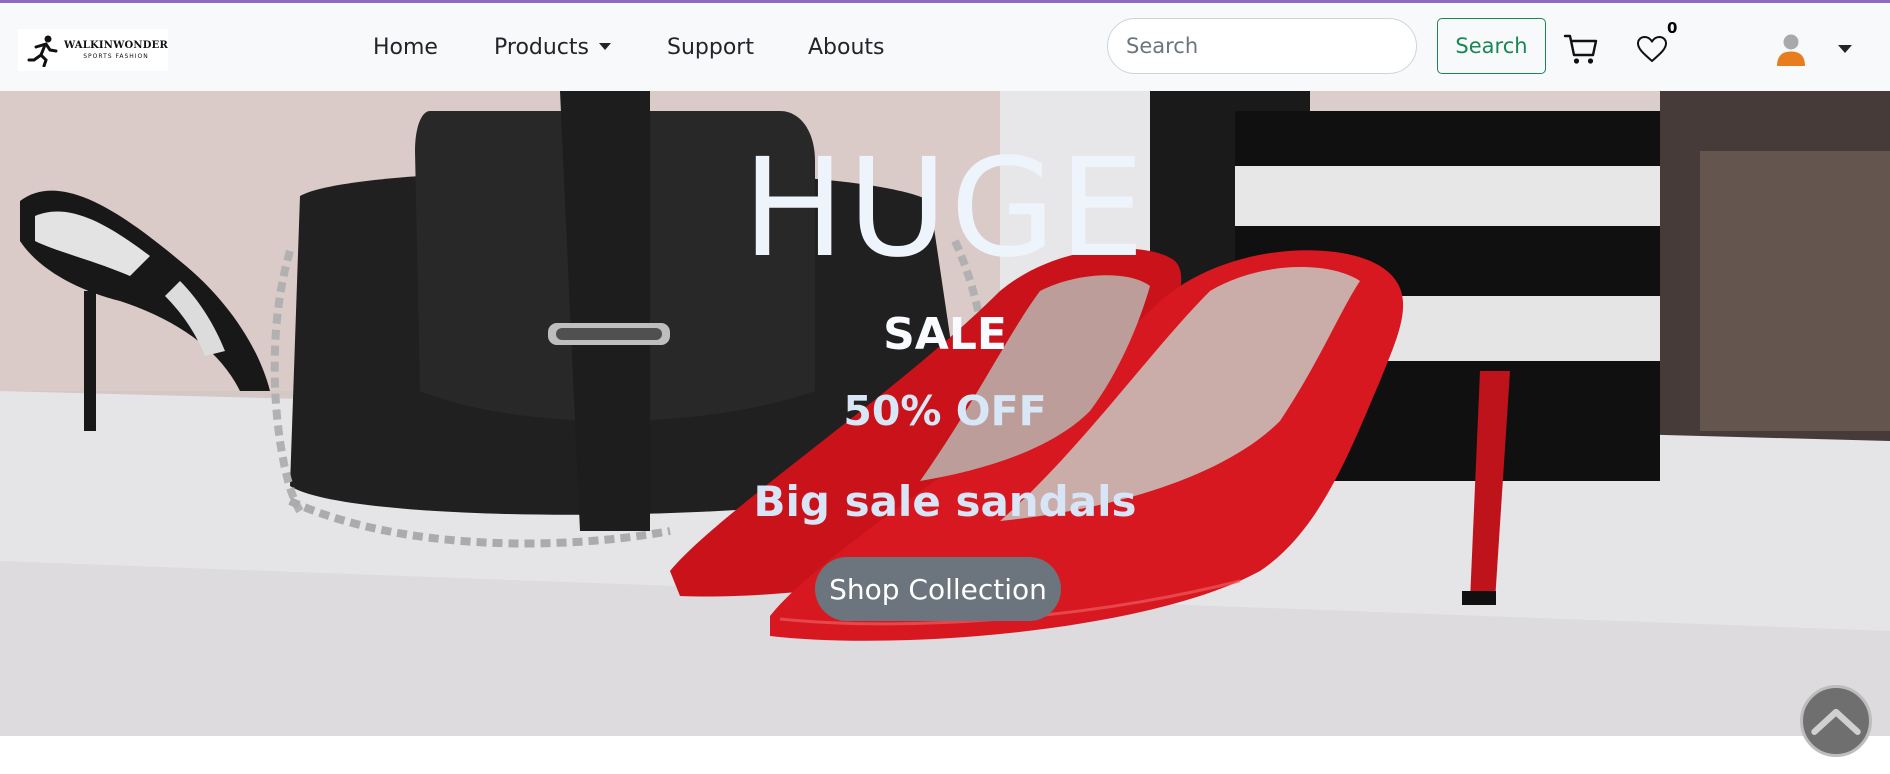  Describe the element at coordinates (710, 48) in the screenshot. I see `nav-support-link: Support` at that location.